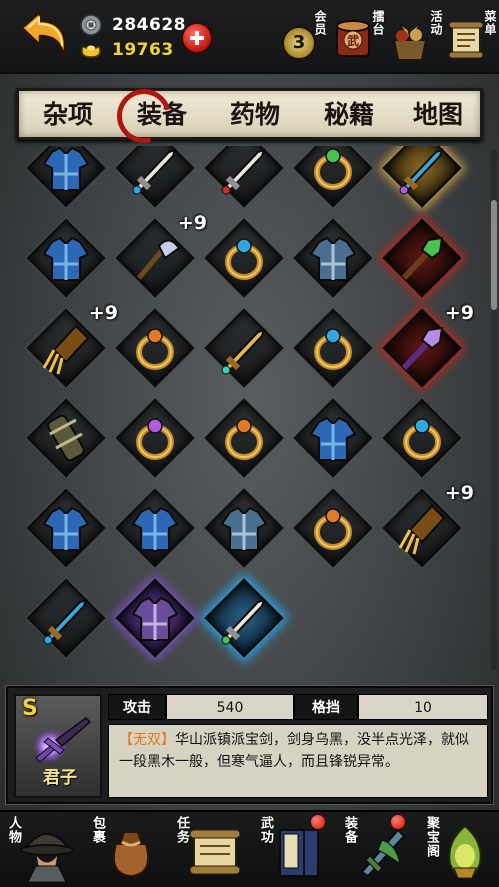  I want to click on silver-row: 284628, so click(133, 25).